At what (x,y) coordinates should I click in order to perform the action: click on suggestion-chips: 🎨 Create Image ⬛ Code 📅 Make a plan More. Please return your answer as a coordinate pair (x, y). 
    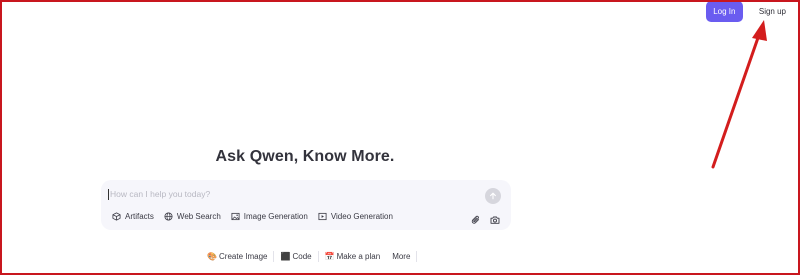
    Looking at the image, I should click on (309, 256).